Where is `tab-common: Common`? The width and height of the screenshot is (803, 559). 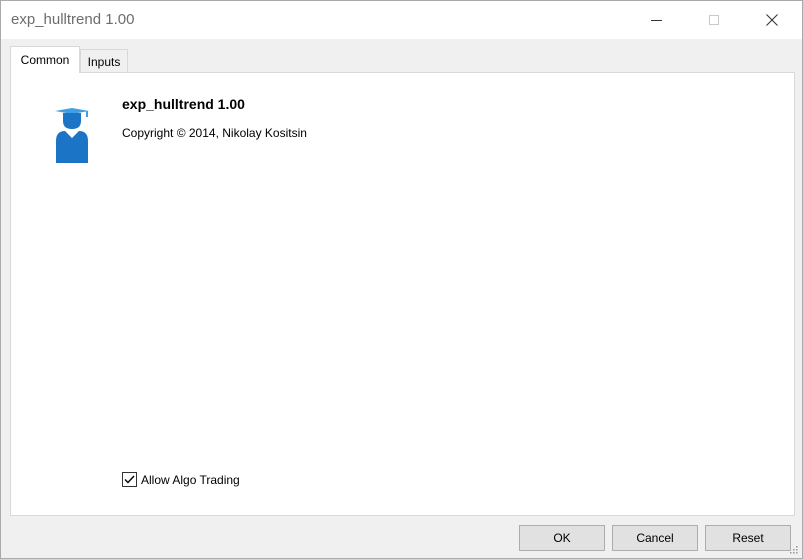 tab-common: Common is located at coordinates (45, 59).